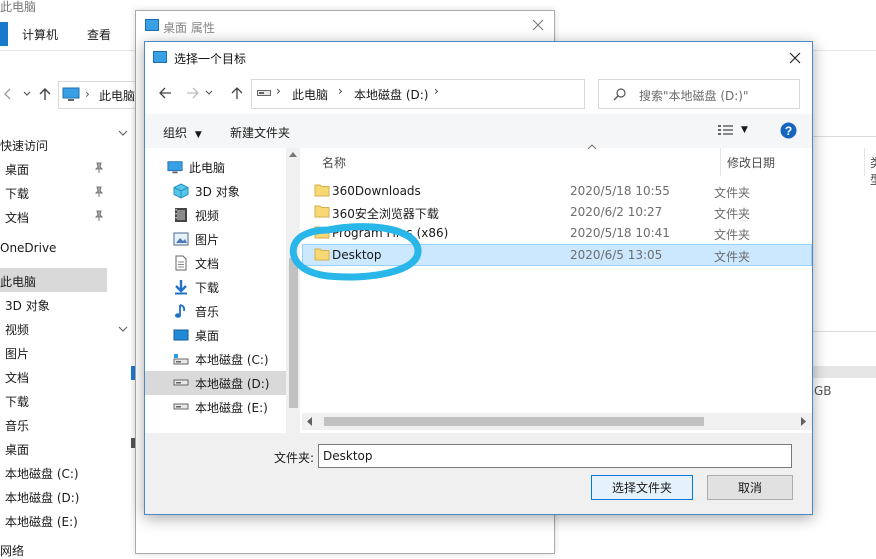 The width and height of the screenshot is (876, 559). What do you see at coordinates (229, 263) in the screenshot?
I see `tree-item-documents: 文档` at bounding box center [229, 263].